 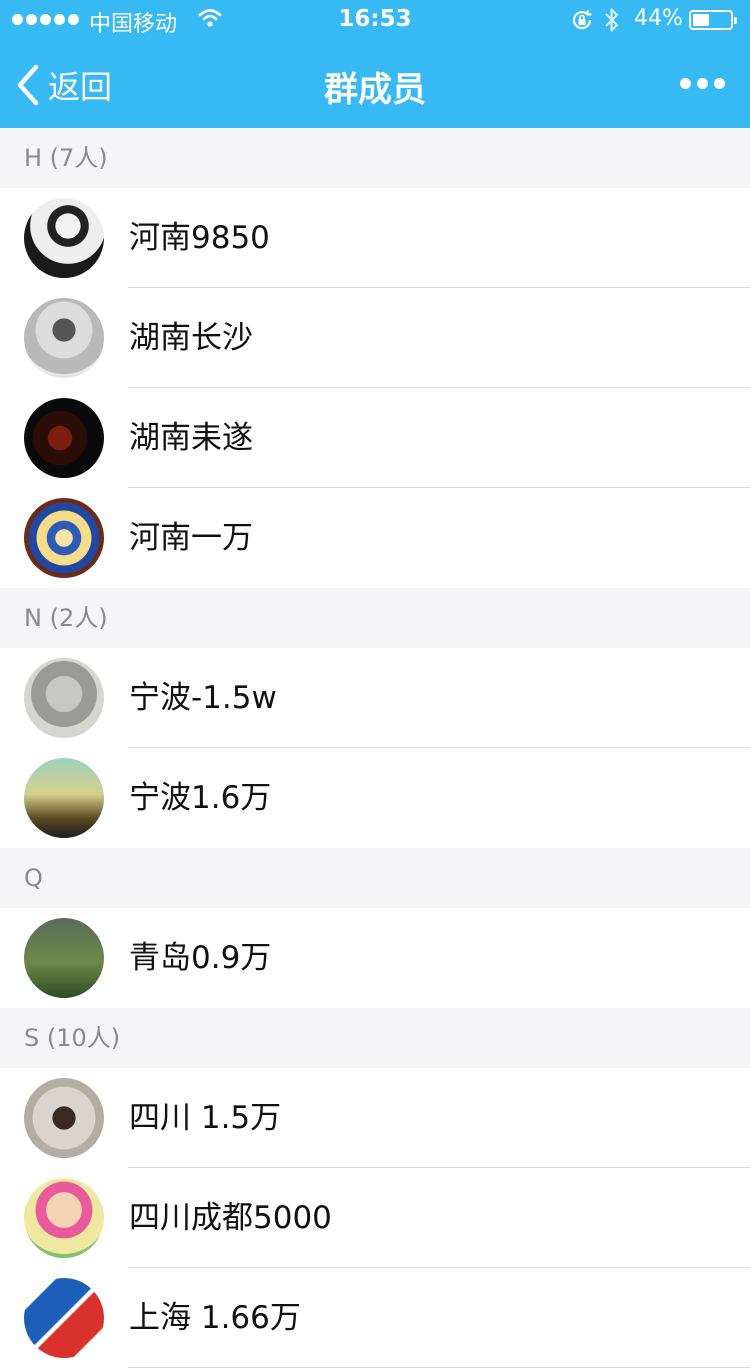 What do you see at coordinates (375, 698) in the screenshot?
I see `member-row: 宁波-1.5w` at bounding box center [375, 698].